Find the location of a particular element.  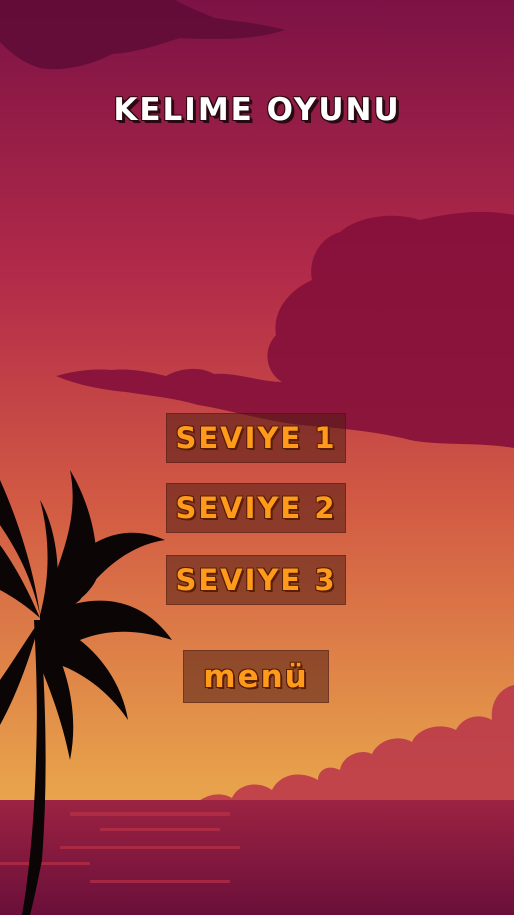

game-title: KELIME OYUNU is located at coordinates (257, 110).